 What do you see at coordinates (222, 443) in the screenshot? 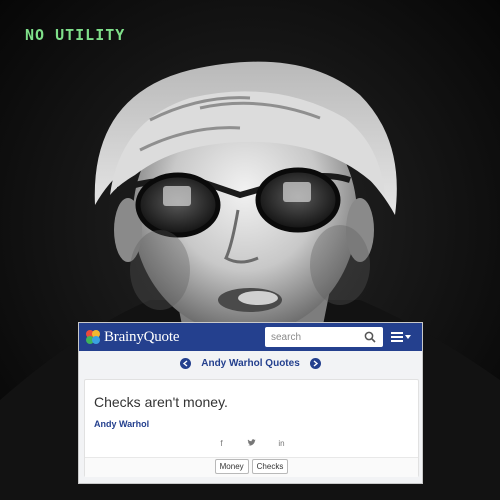
I see `facebook-icon: f` at bounding box center [222, 443].